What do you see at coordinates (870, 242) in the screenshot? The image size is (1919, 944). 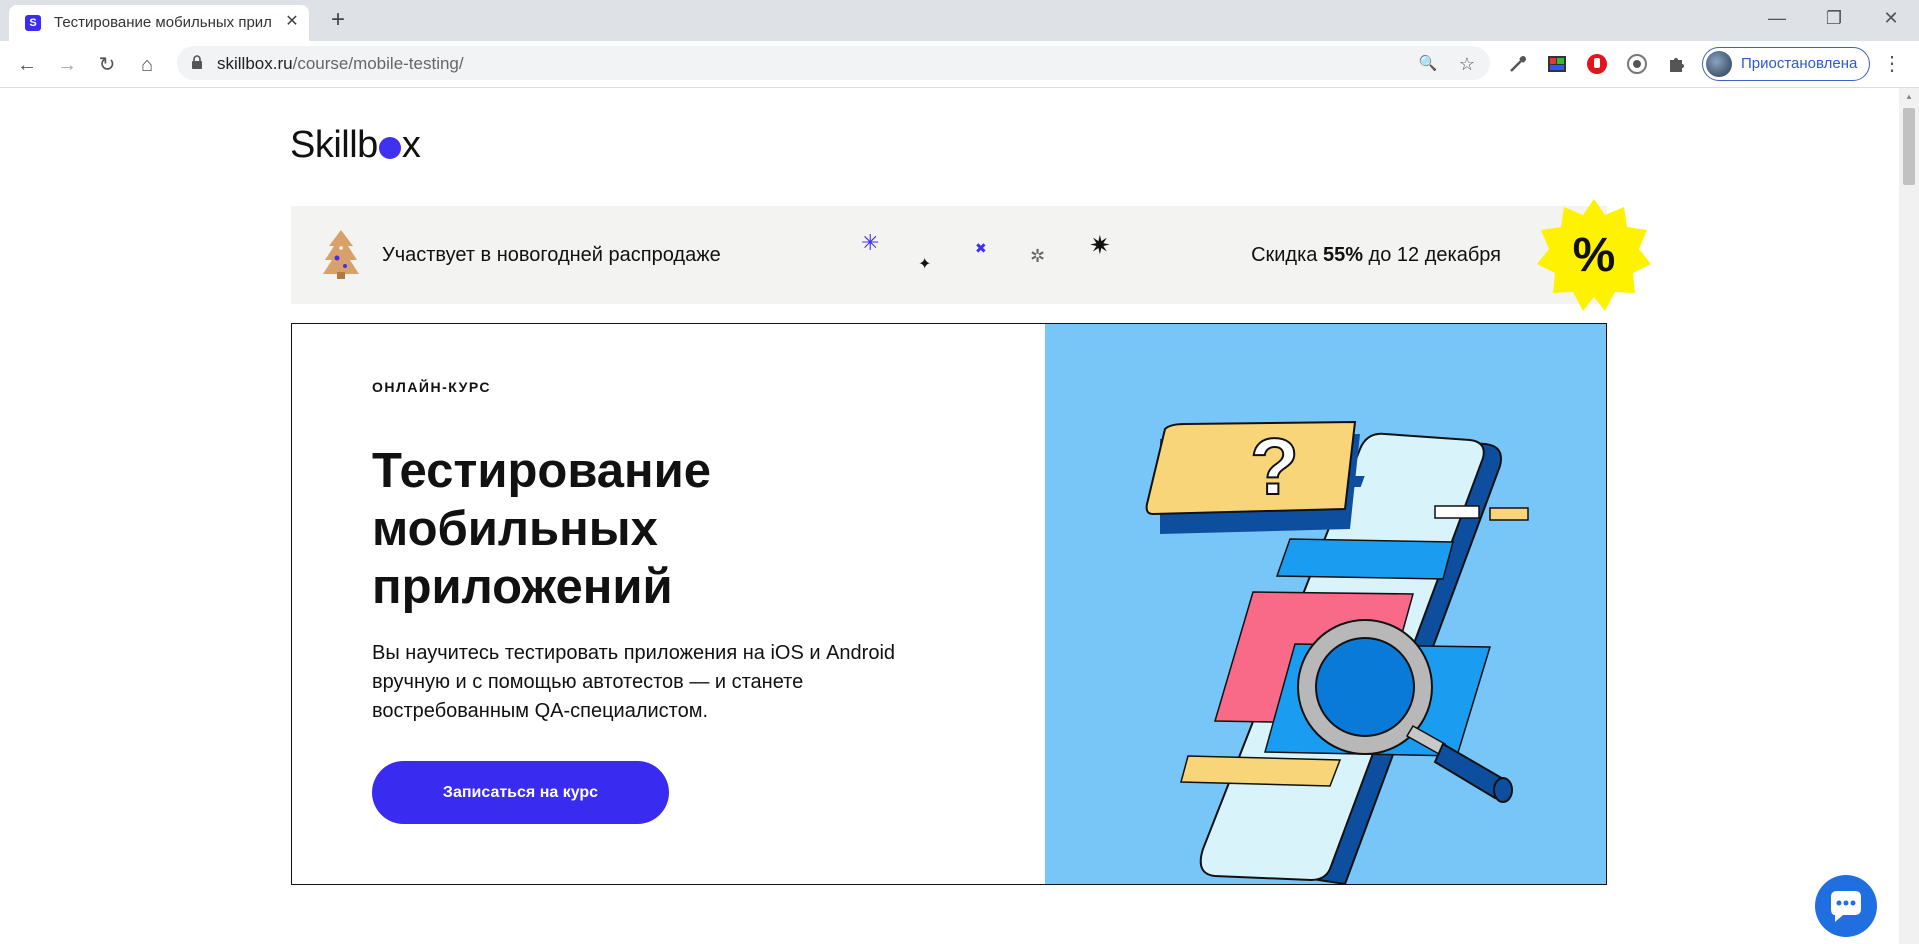 I see `sparkle-icon: ✳` at bounding box center [870, 242].